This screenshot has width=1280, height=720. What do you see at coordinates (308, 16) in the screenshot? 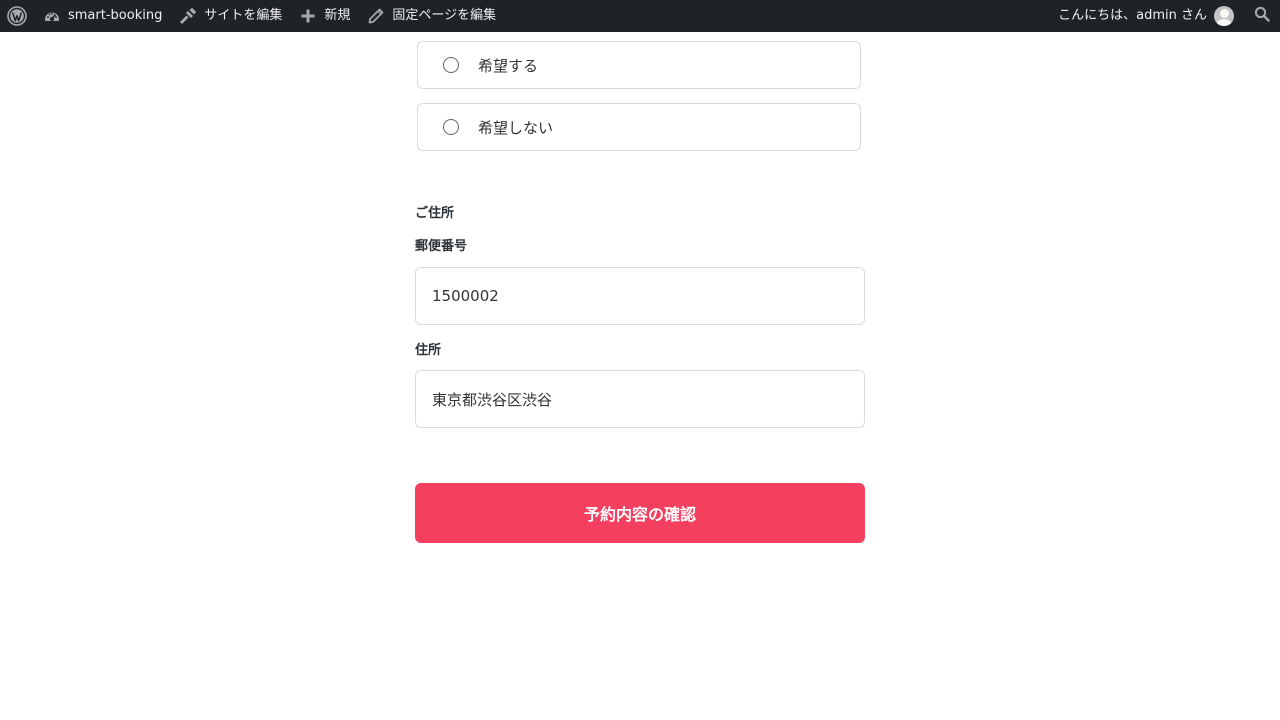
I see `plus-icon` at bounding box center [308, 16].